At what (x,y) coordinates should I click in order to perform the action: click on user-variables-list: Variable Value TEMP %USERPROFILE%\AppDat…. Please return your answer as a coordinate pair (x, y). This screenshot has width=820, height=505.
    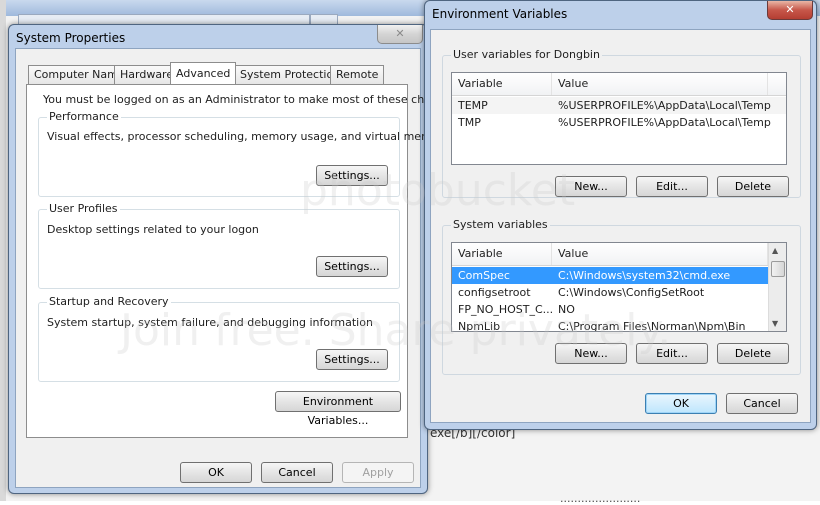
    Looking at the image, I should click on (619, 118).